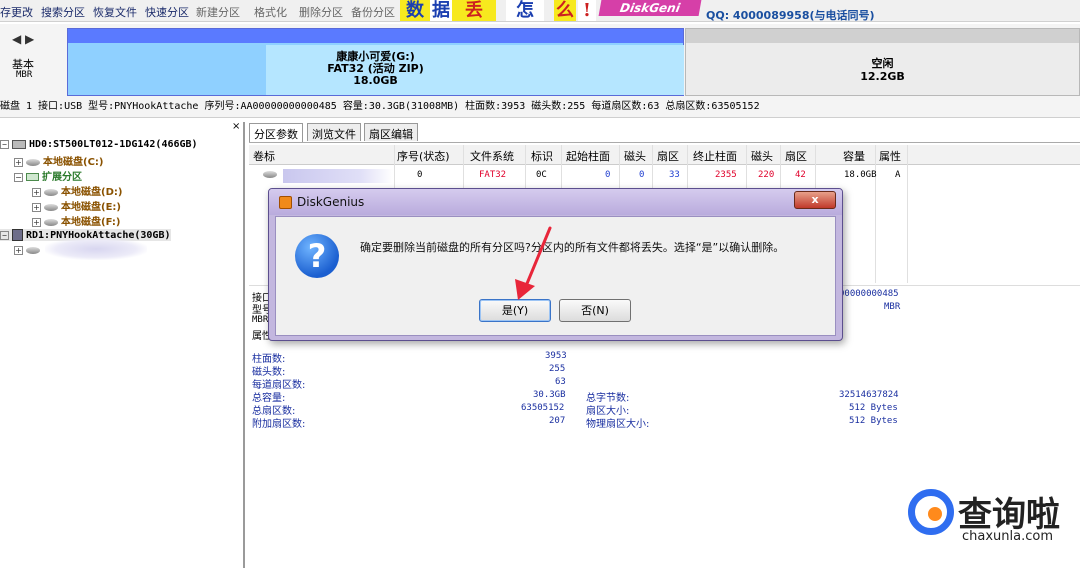  Describe the element at coordinates (338, 176) in the screenshot. I see `redacted-volume-label` at that location.